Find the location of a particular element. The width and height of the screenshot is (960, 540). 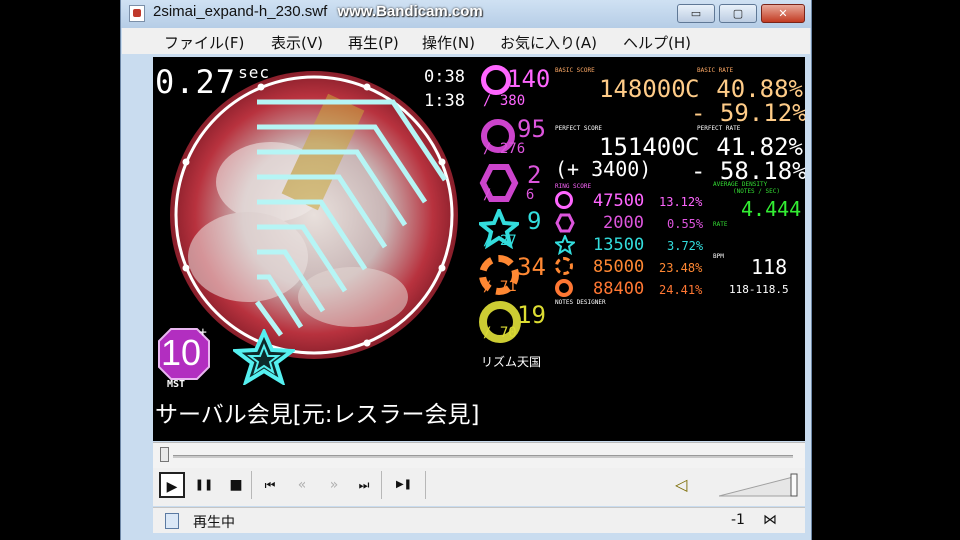

hold-total: / 6 is located at coordinates (509, 195).